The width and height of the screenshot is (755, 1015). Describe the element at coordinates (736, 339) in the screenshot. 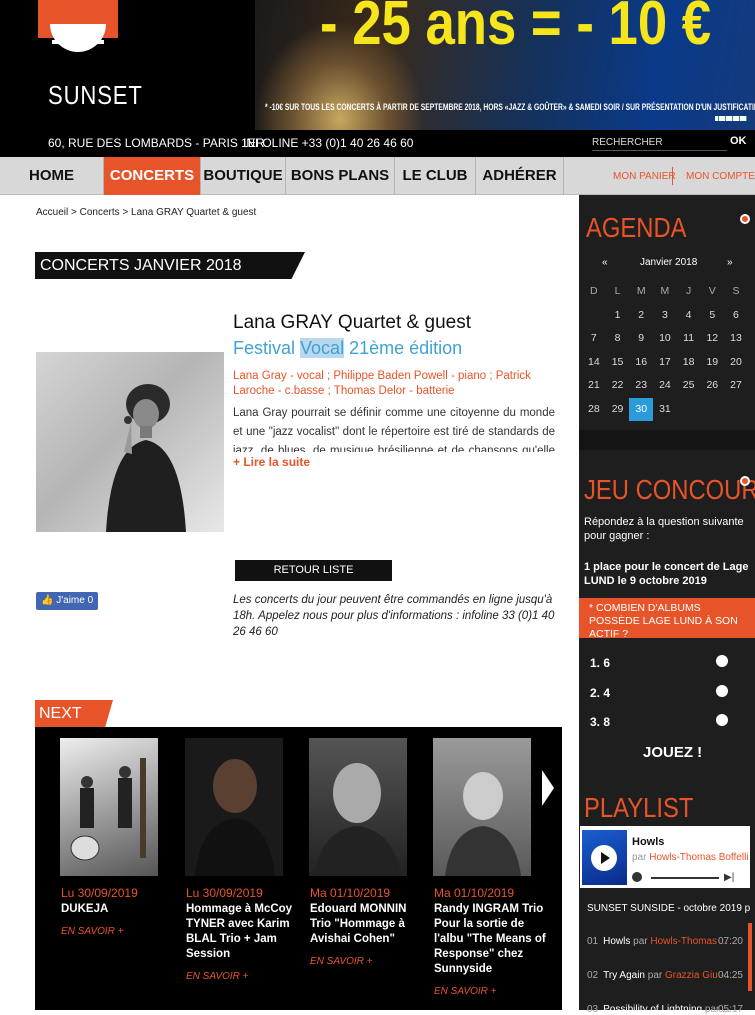

I see `calendar-day: 13` at that location.